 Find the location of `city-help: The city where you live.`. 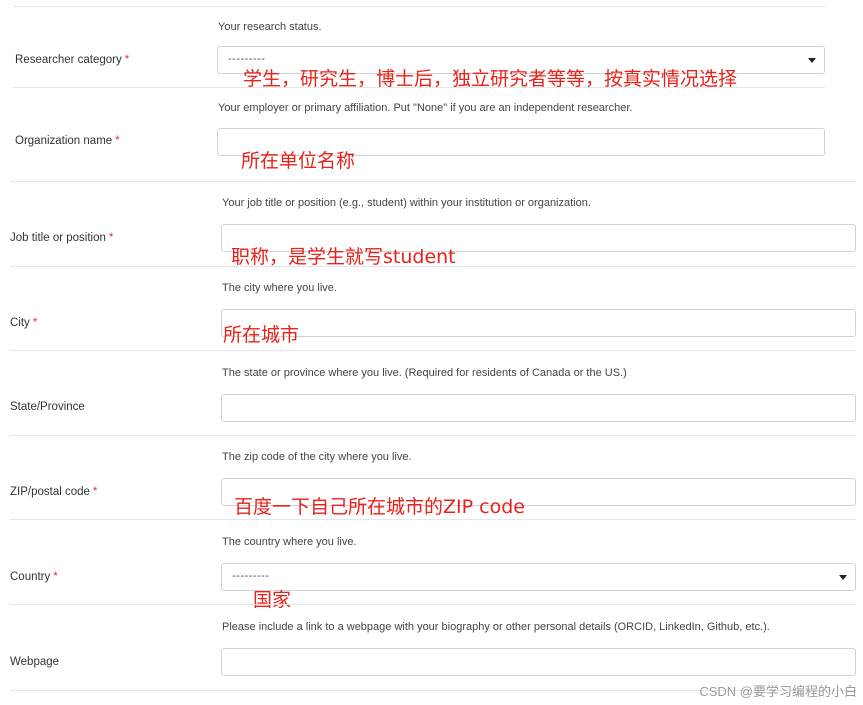

city-help: The city where you live. is located at coordinates (279, 288).